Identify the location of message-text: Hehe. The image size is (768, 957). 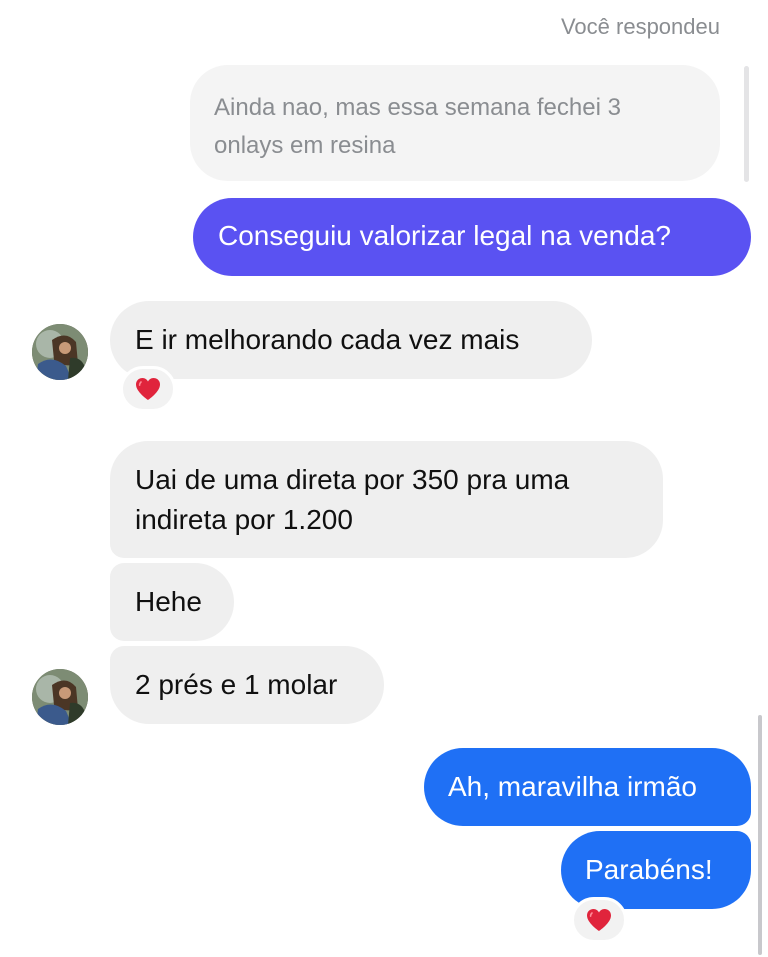
(168, 601).